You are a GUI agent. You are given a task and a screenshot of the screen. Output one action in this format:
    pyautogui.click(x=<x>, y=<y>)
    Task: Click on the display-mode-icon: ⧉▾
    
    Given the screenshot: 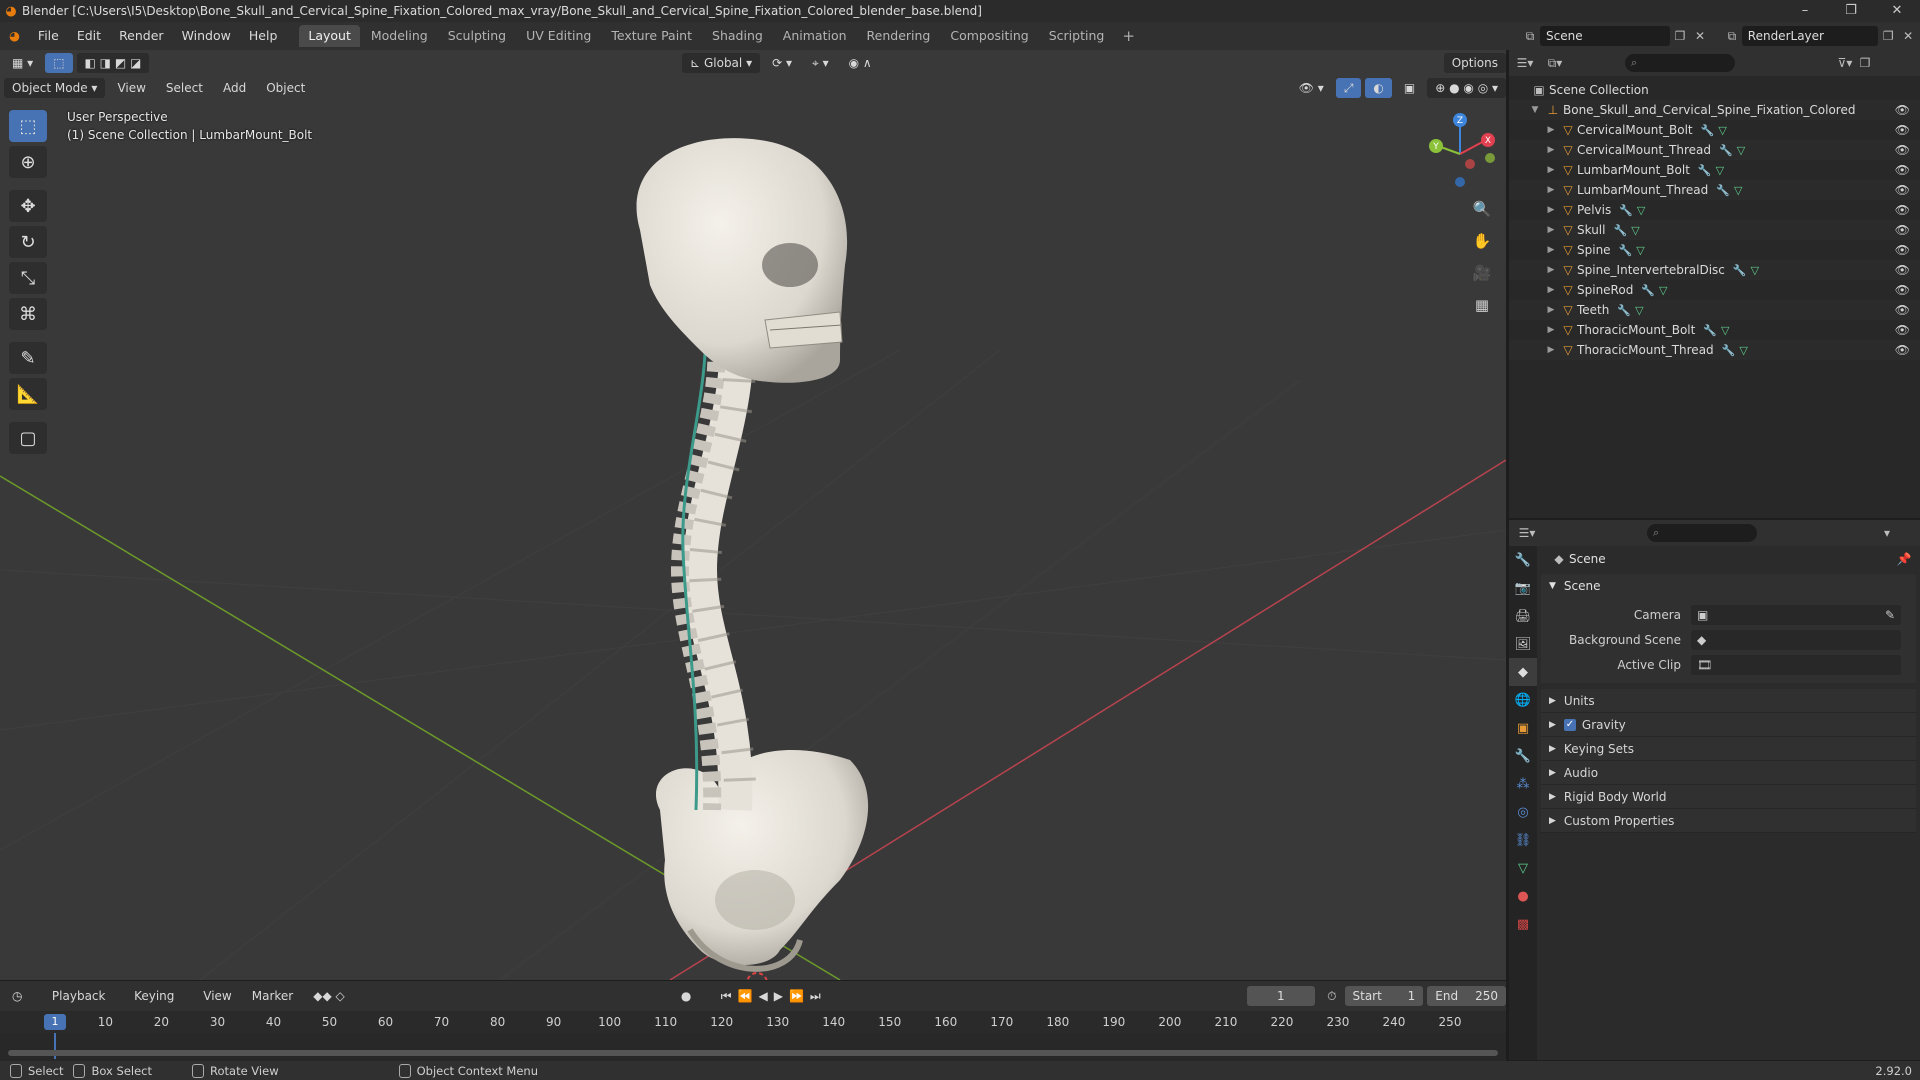 What is the action you would take?
    pyautogui.click(x=1555, y=63)
    